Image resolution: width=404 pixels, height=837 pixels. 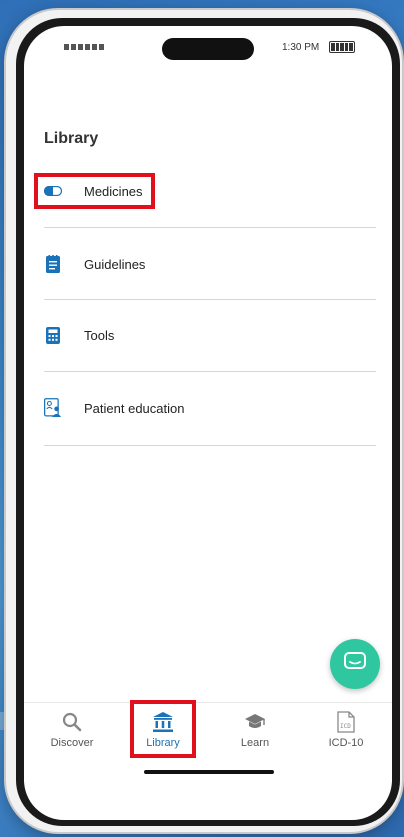 I want to click on page-title: Library, so click(x=71, y=138).